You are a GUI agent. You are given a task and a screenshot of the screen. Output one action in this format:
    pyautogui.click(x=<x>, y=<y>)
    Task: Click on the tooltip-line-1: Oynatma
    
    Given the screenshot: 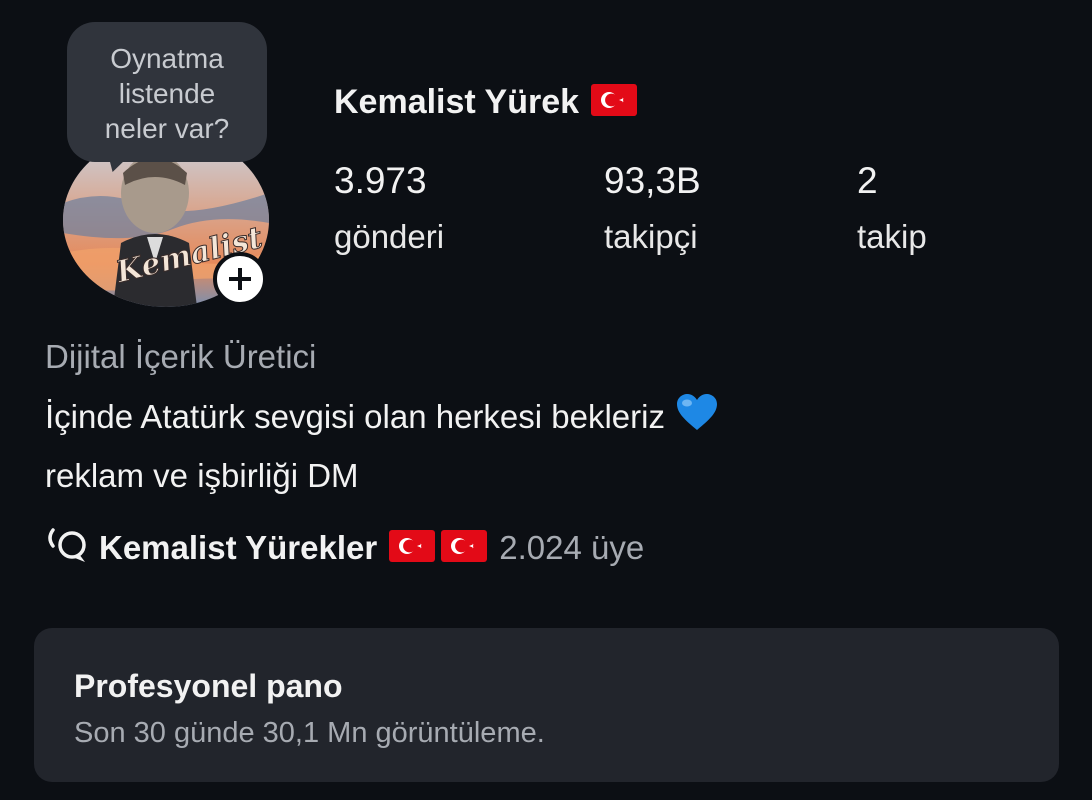 What is the action you would take?
    pyautogui.click(x=167, y=58)
    